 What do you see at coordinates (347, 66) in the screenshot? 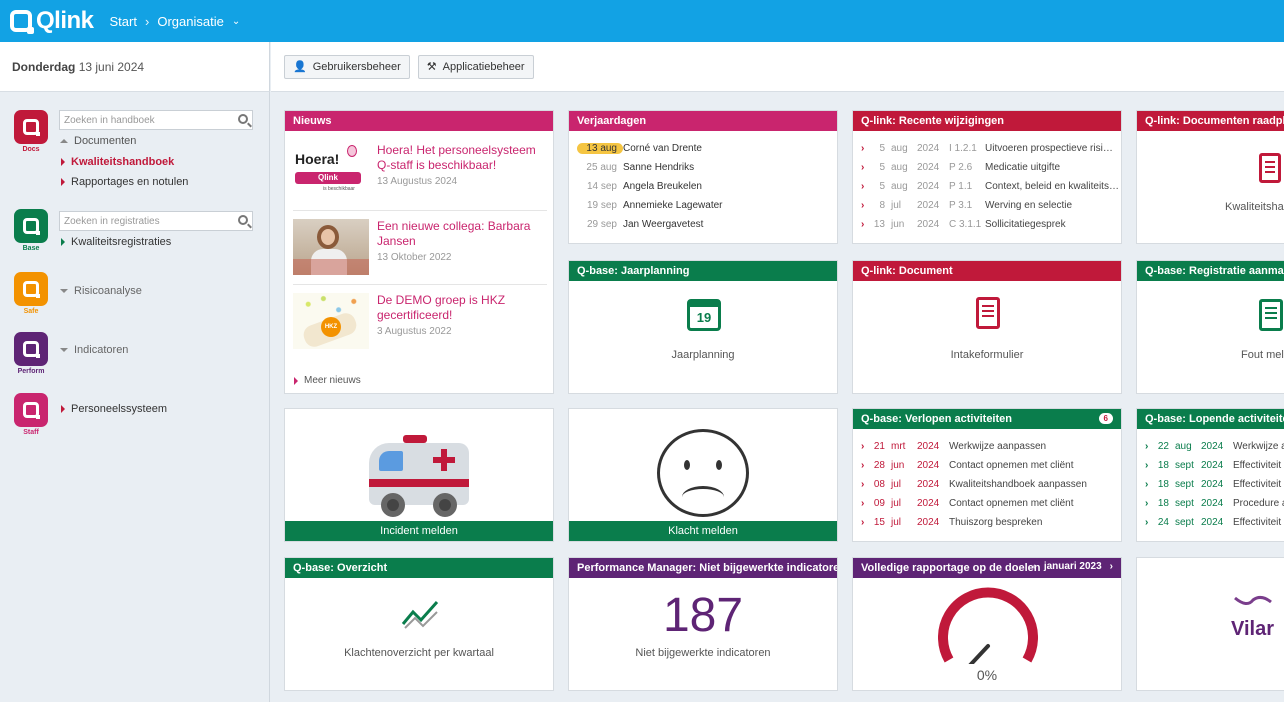
I see `users-button: 👤 Gebruikersbeheer` at bounding box center [347, 66].